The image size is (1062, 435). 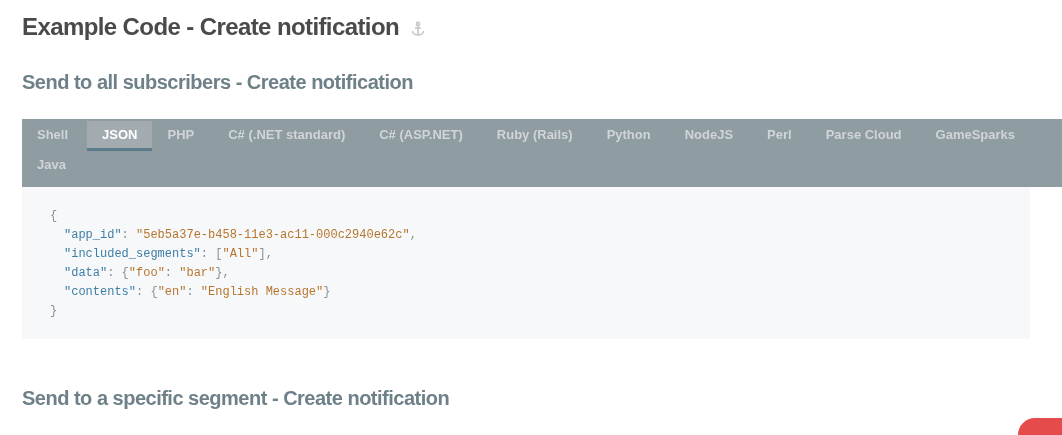 I want to click on language-tab: Parse Cloud, so click(x=863, y=136).